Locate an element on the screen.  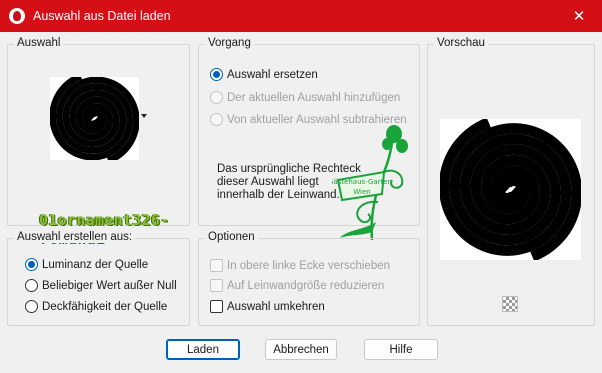
window-title: Auswahl aus Datei laden is located at coordinates (102, 16).